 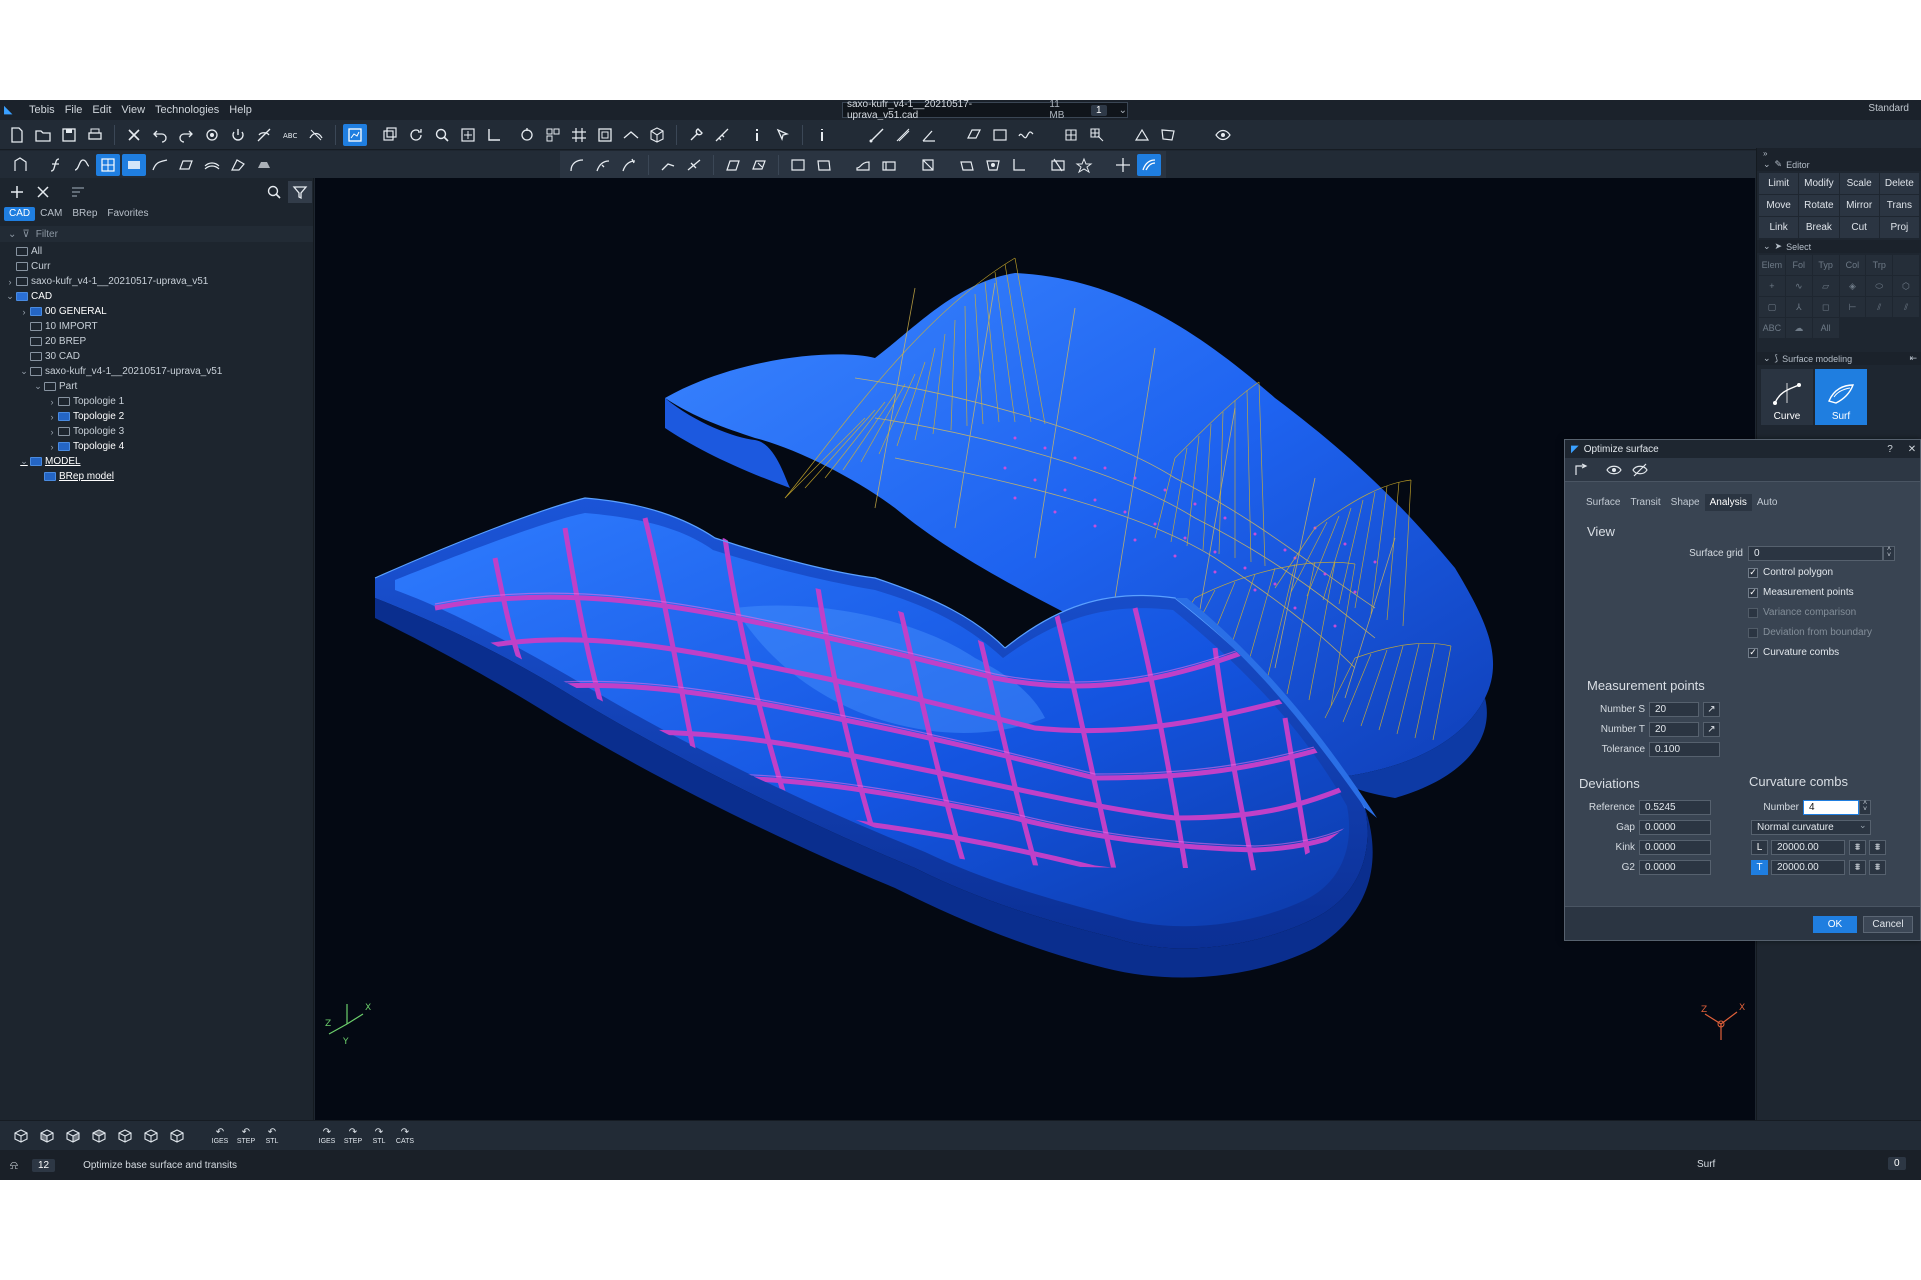 What do you see at coordinates (1839, 358) in the screenshot?
I see `surface-modeling-header: ⌄ ⟆ Surface modeling ⇤` at bounding box center [1839, 358].